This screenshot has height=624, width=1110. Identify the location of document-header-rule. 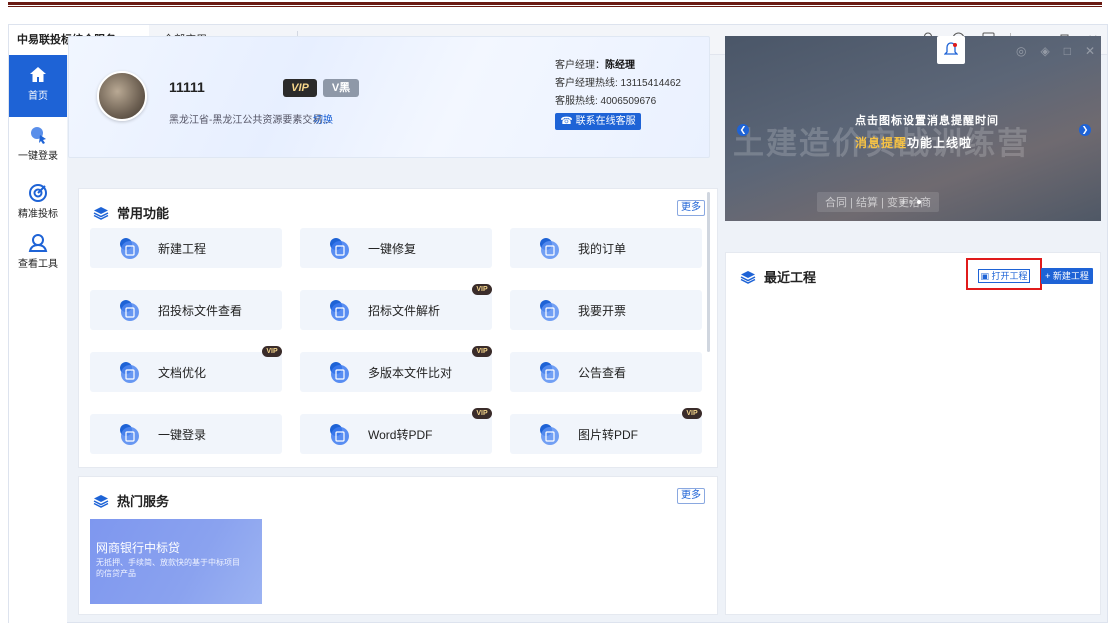
(555, 3).